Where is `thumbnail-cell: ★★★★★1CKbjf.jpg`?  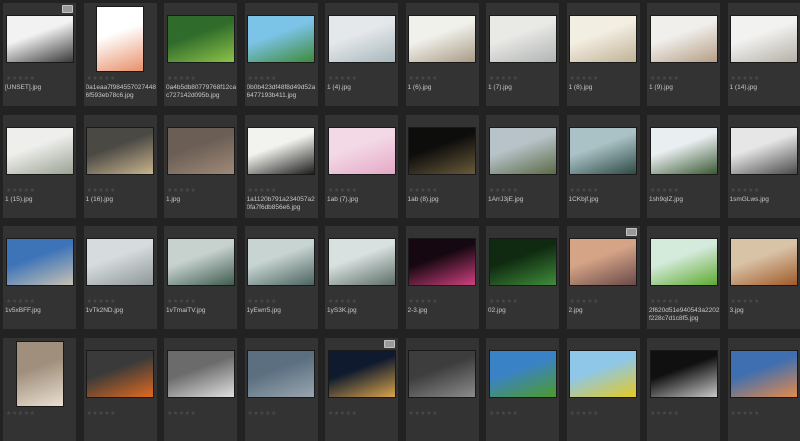 thumbnail-cell: ★★★★★1CKbjf.jpg is located at coordinates (603, 166).